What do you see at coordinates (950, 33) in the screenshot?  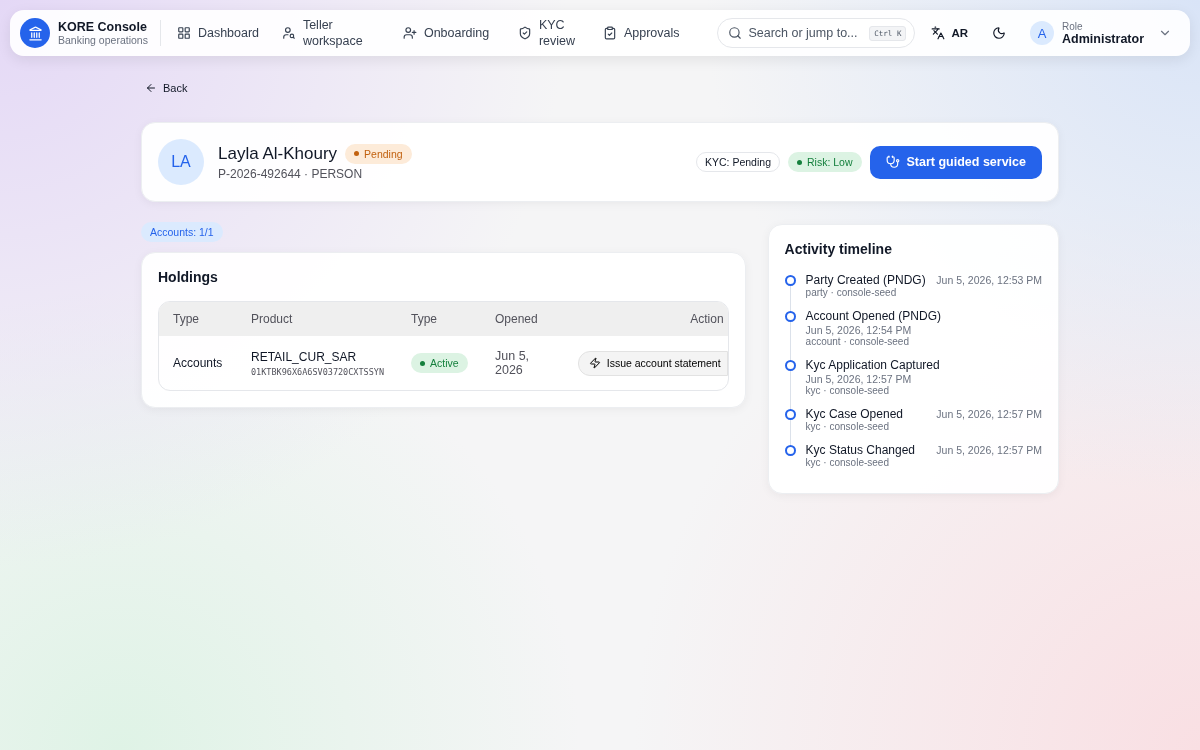 I see `language-button: AR` at bounding box center [950, 33].